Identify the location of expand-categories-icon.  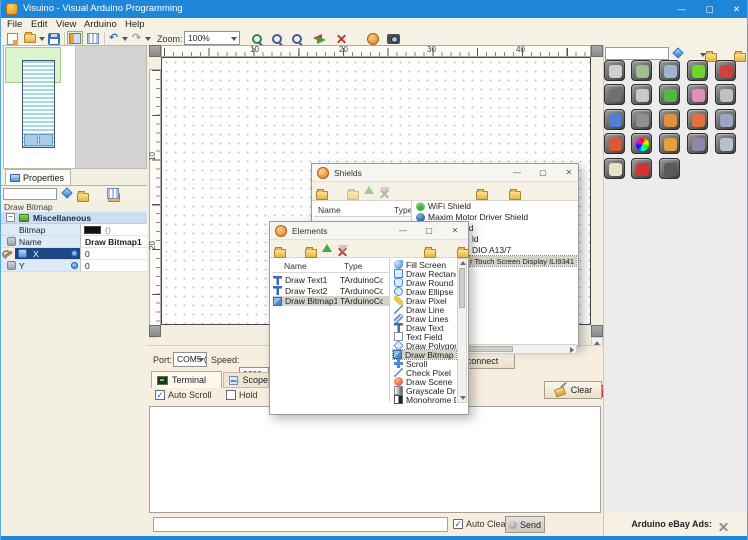
(430, 252).